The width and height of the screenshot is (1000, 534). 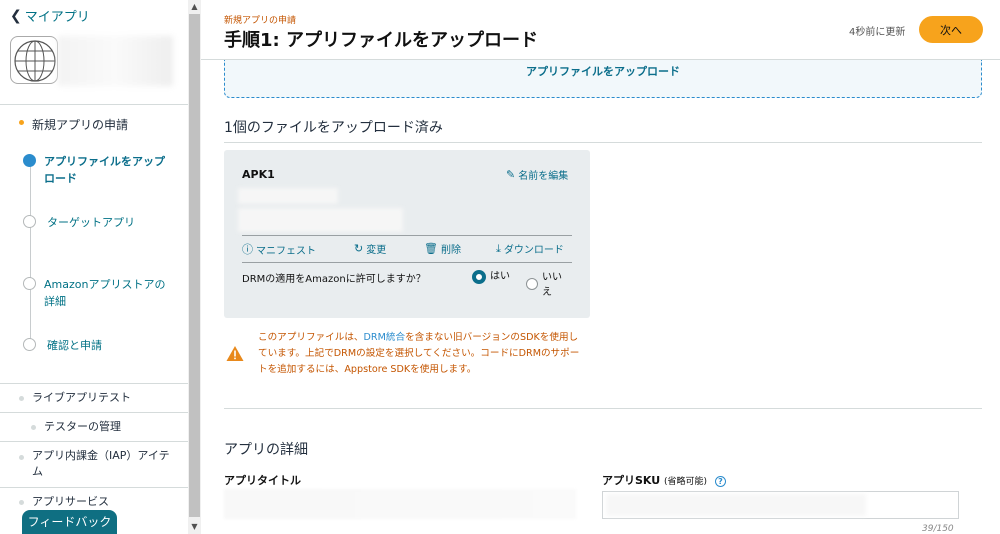 What do you see at coordinates (235, 353) in the screenshot?
I see `warning-icon` at bounding box center [235, 353].